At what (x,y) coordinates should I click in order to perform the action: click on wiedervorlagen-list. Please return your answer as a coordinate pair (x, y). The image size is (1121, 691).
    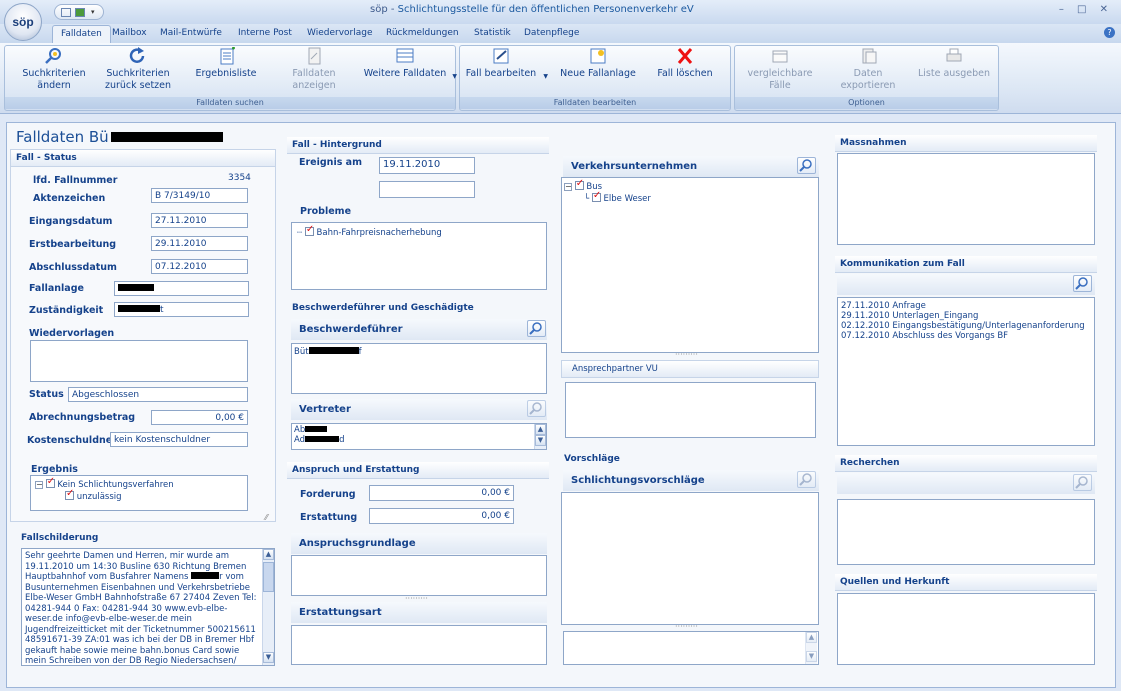
    Looking at the image, I should click on (139, 361).